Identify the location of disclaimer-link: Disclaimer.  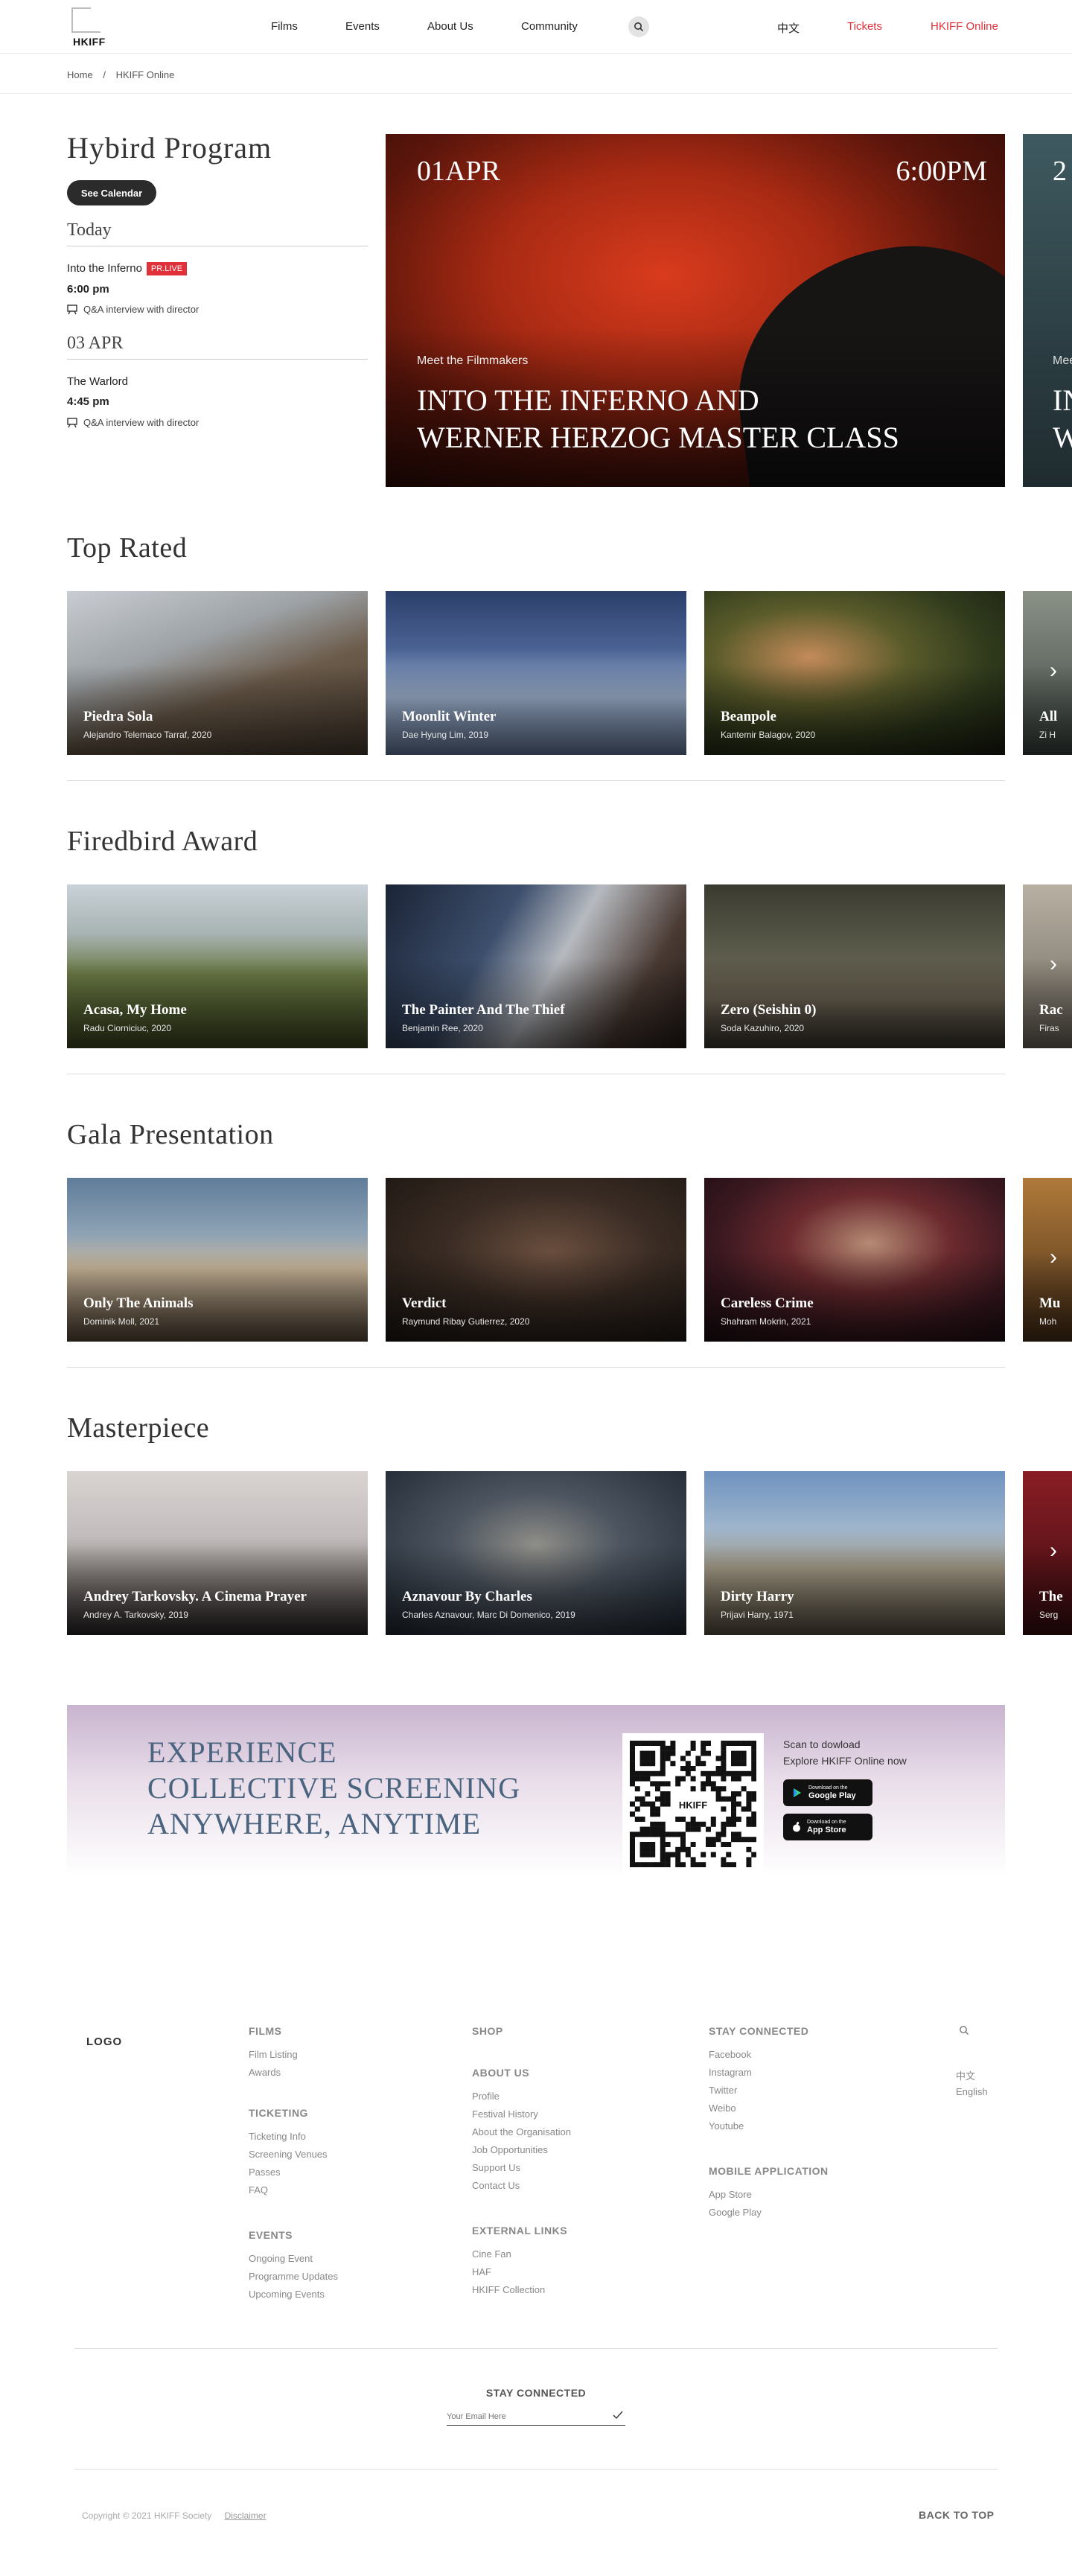
(246, 2515).